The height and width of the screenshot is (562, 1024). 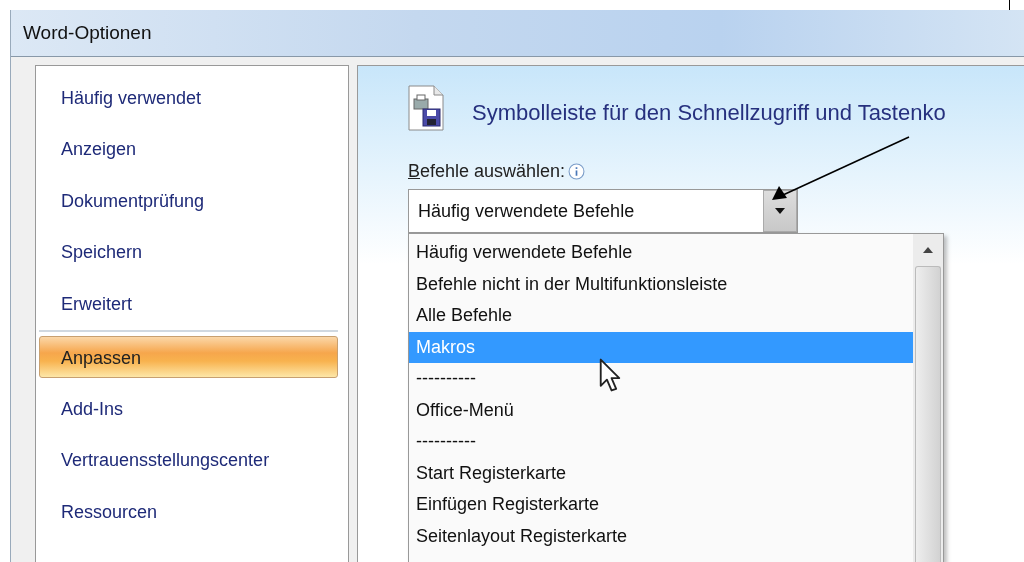 What do you see at coordinates (188, 149) in the screenshot?
I see `sidebar-item: Anzeigen` at bounding box center [188, 149].